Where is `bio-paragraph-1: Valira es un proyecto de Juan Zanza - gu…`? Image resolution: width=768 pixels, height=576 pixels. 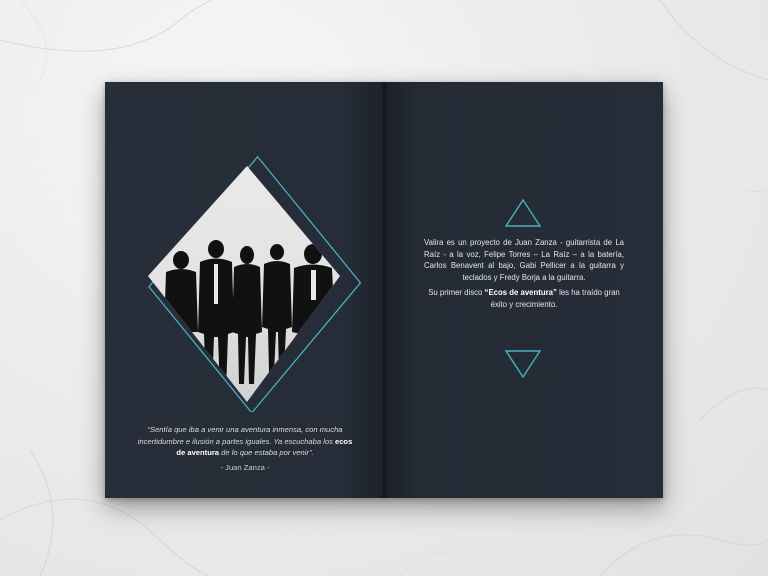 bio-paragraph-1: Valira es un proyecto de Juan Zanza - gu… is located at coordinates (524, 260).